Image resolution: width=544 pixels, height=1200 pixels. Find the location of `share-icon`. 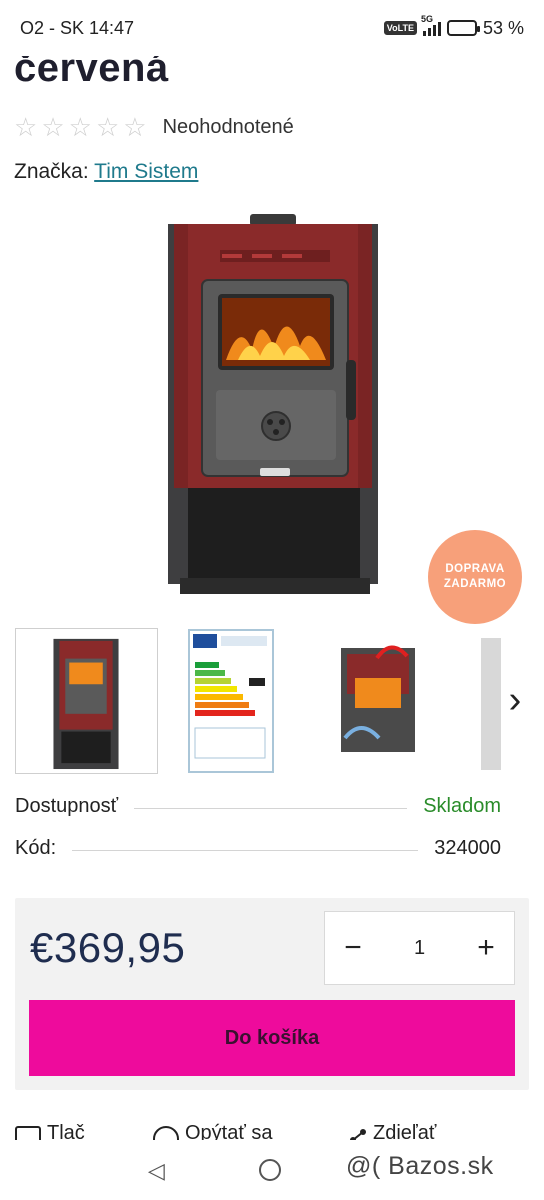

share-icon is located at coordinates (358, 1133).